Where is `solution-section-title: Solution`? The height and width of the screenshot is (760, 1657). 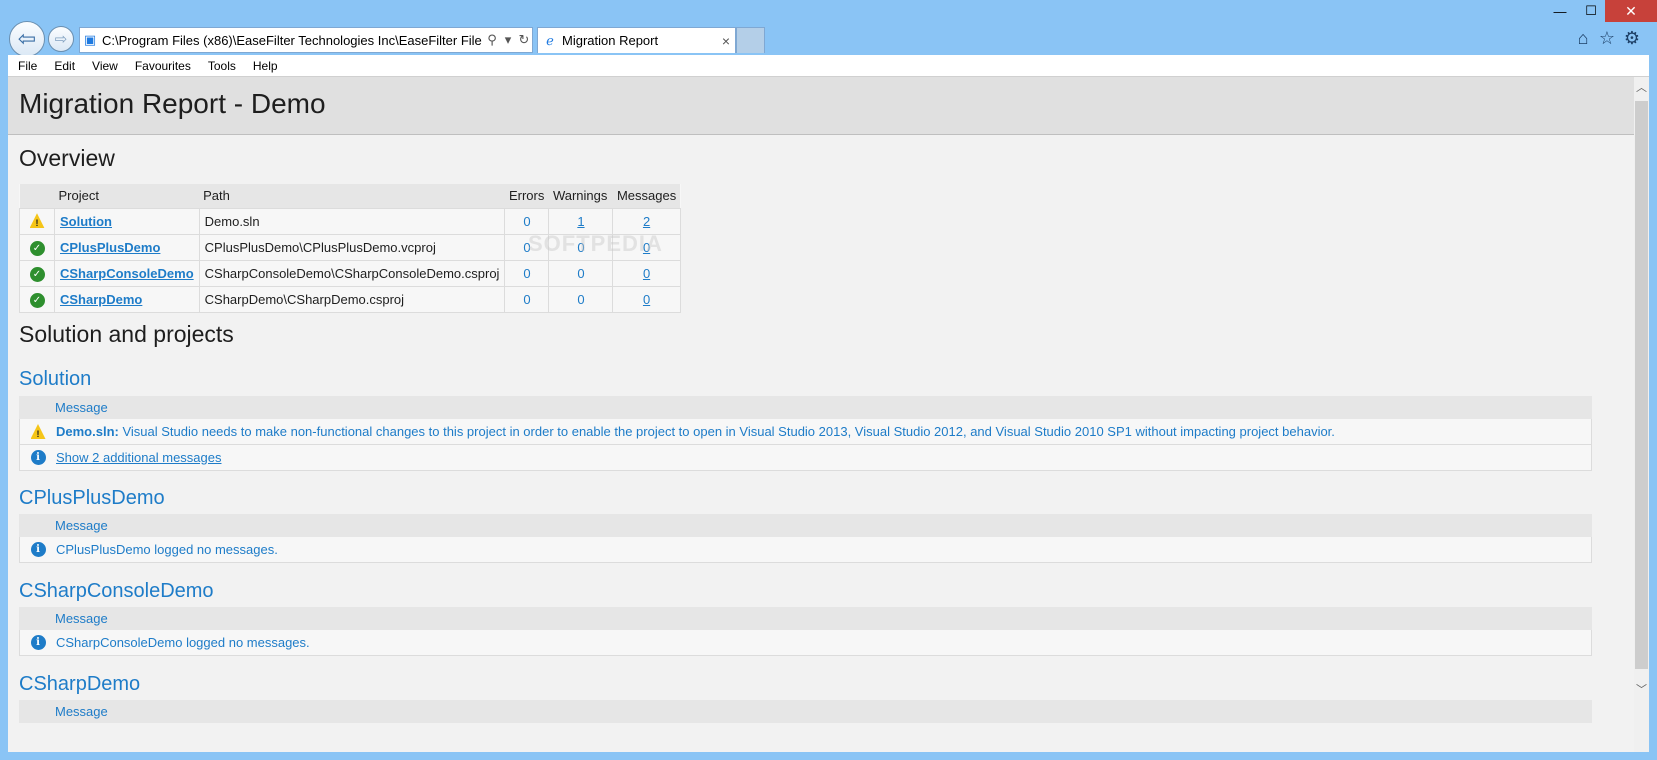 solution-section-title: Solution is located at coordinates (55, 379).